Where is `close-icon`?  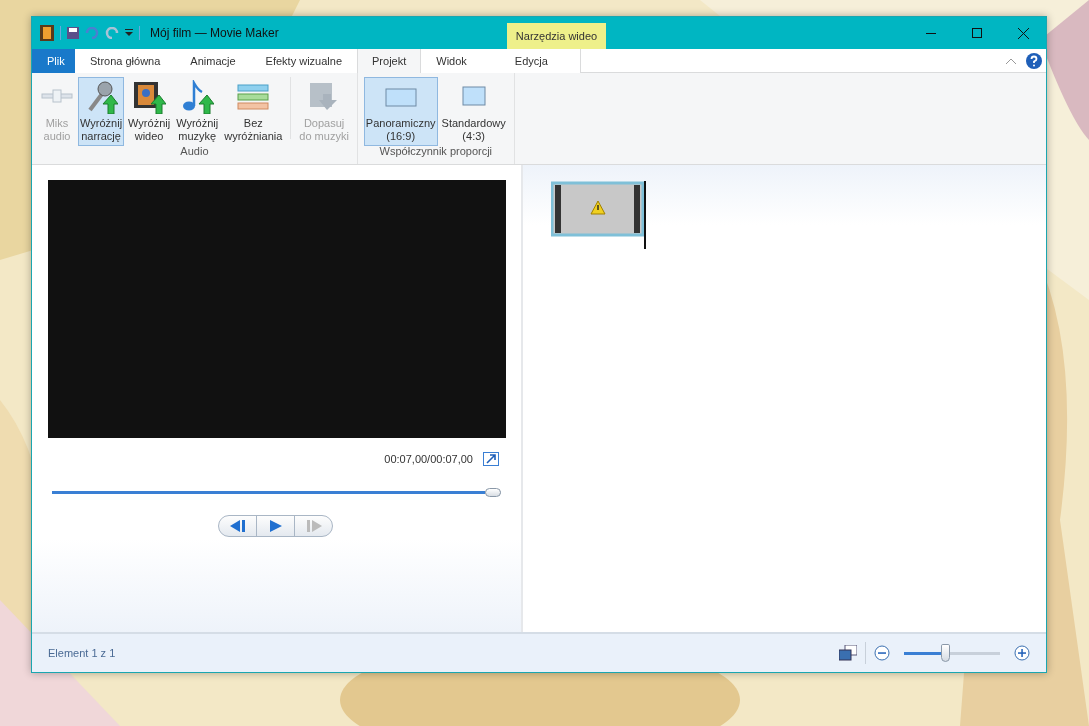
close-icon is located at coordinates (1023, 33).